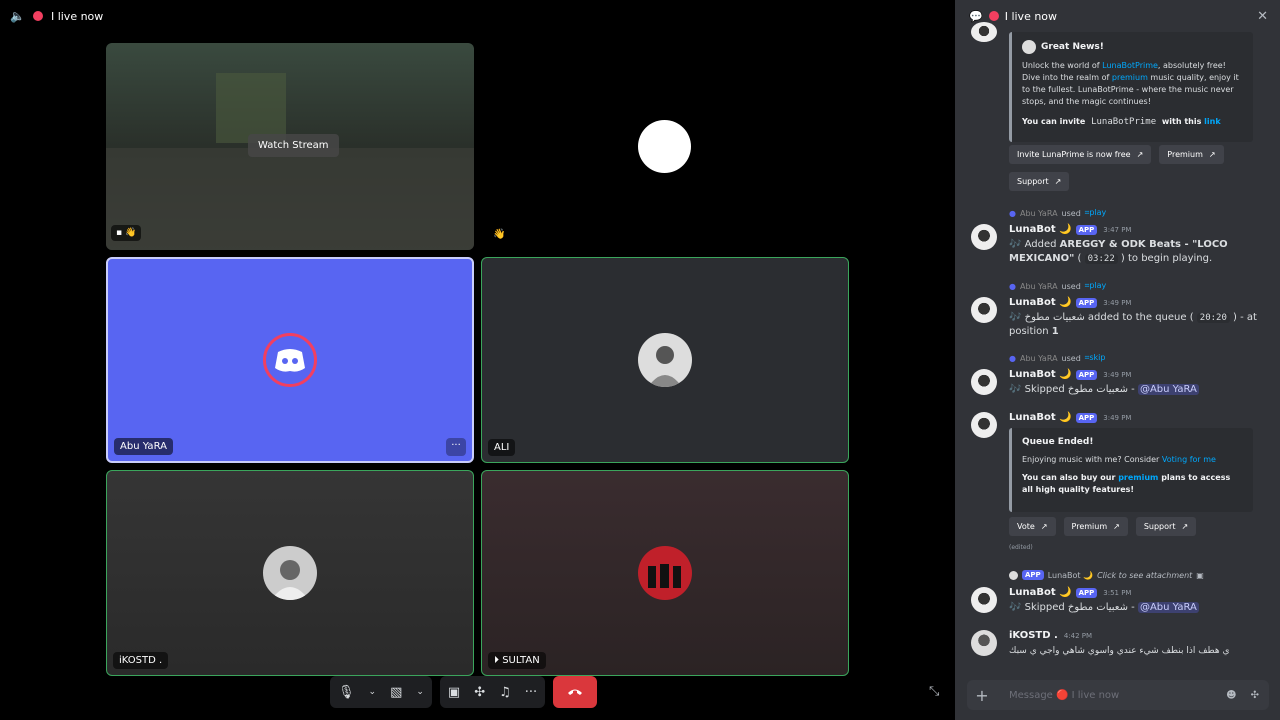  Describe the element at coordinates (1117, 593) in the screenshot. I see `message-time: 3:51 PM` at that location.